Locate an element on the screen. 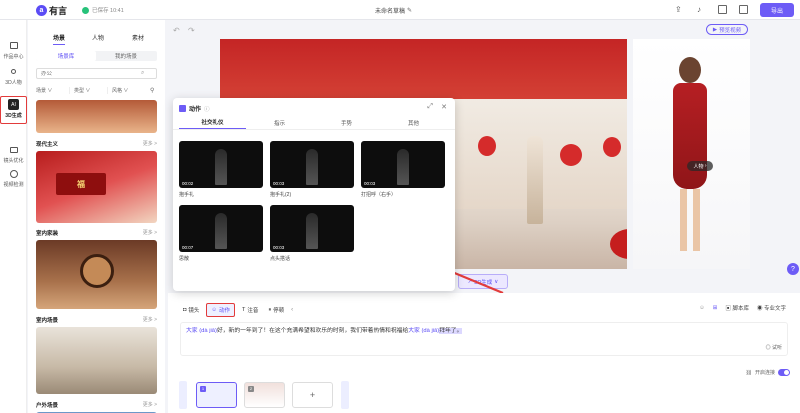 The image size is (800, 413). upload-icon: ⇪ is located at coordinates (678, 9).